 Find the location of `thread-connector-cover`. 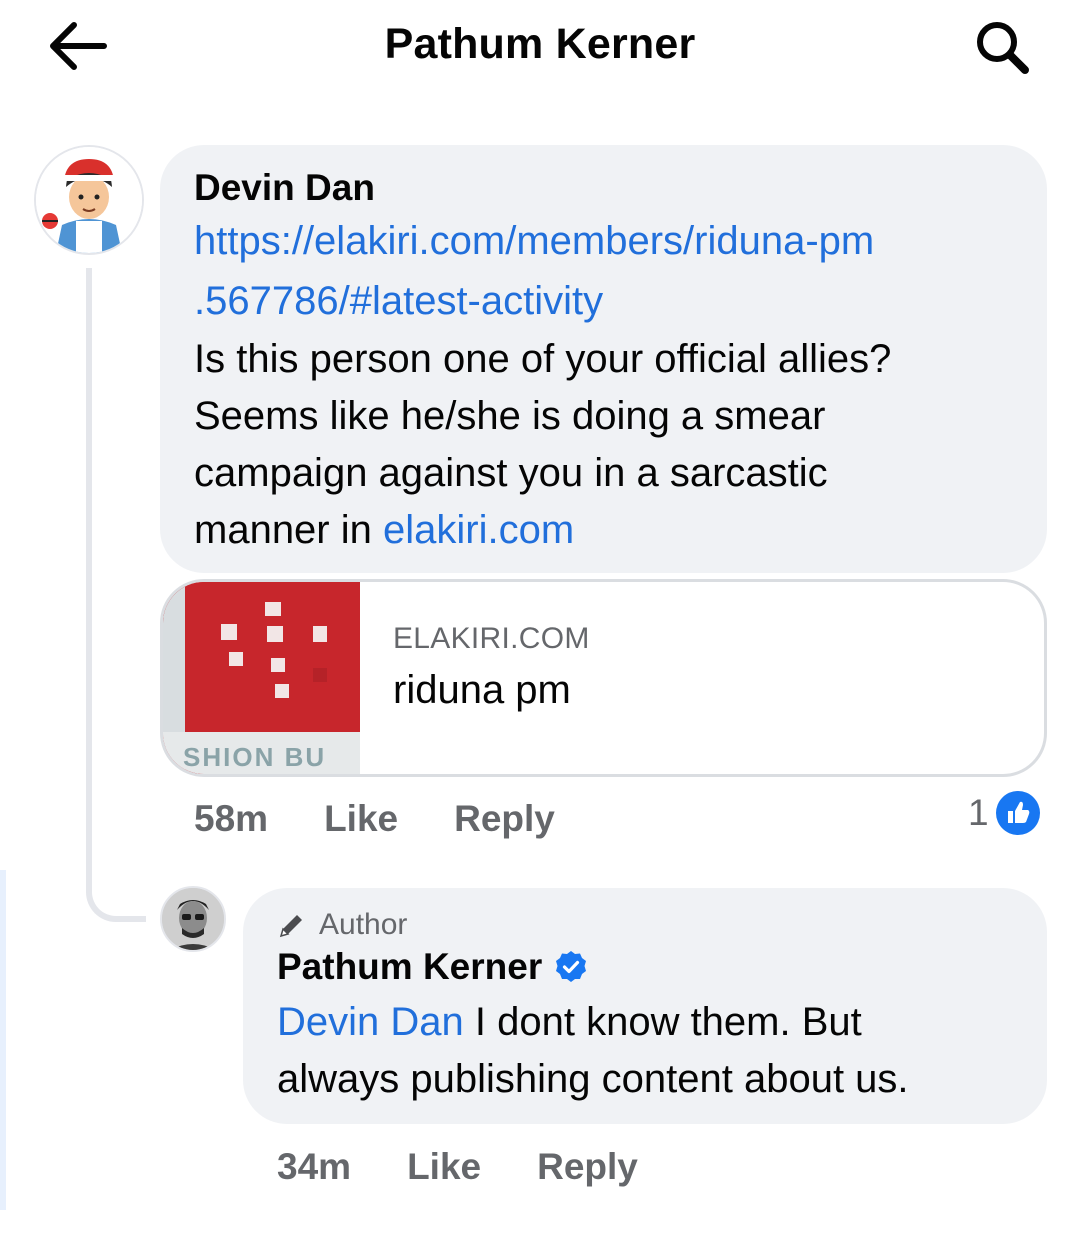

thread-connector-cover is located at coordinates (116, 595).